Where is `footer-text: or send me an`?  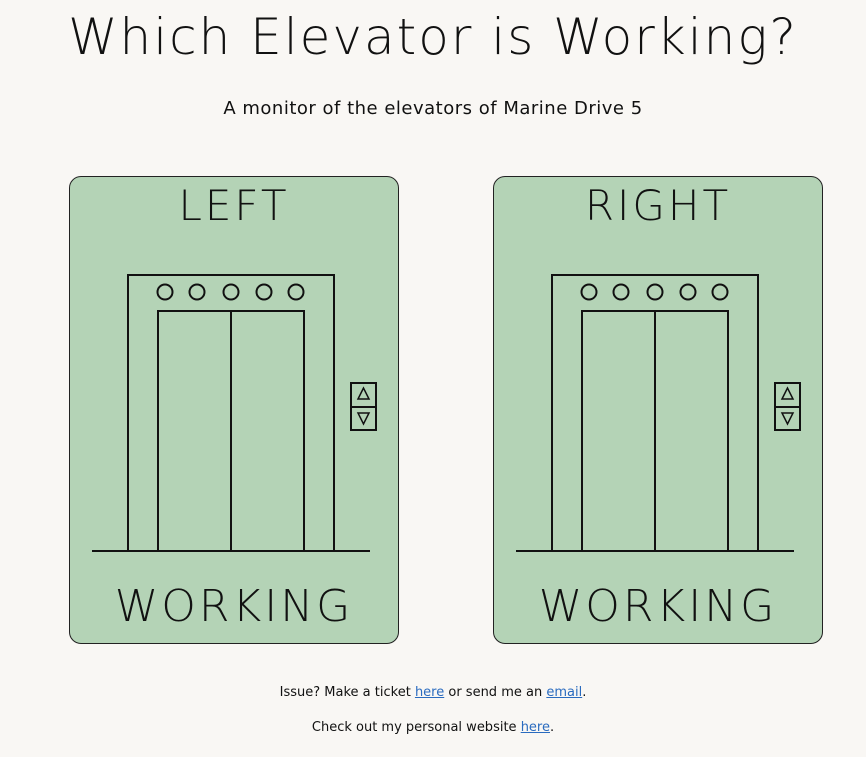
footer-text: or send me an is located at coordinates (495, 692).